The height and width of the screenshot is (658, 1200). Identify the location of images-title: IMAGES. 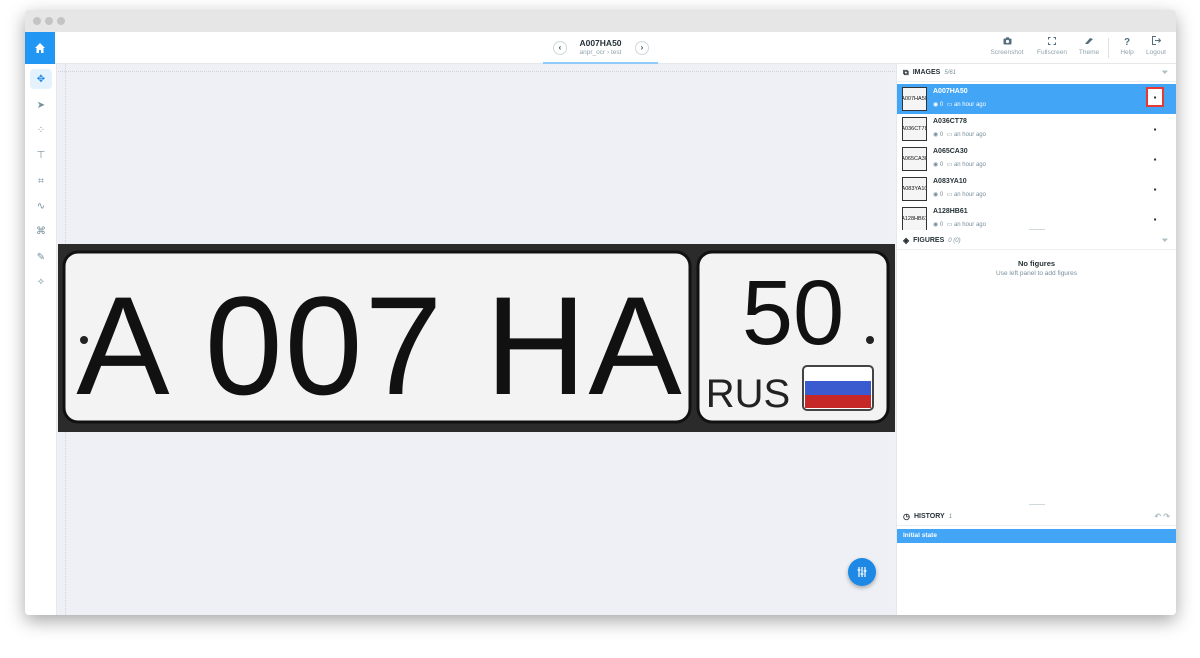
(926, 72).